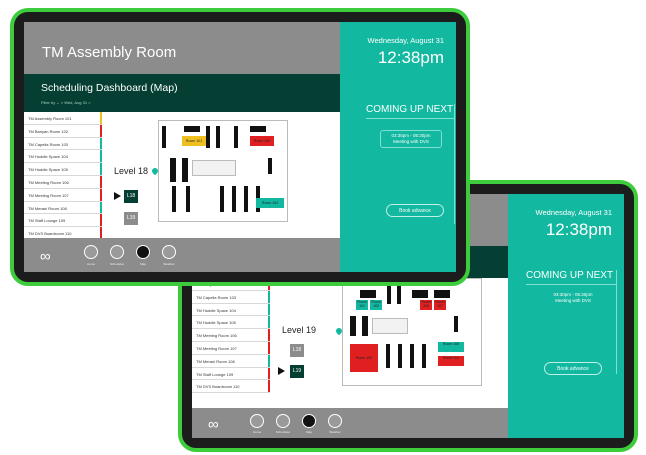  I want to click on map-room-108: Room 108, so click(451, 347).